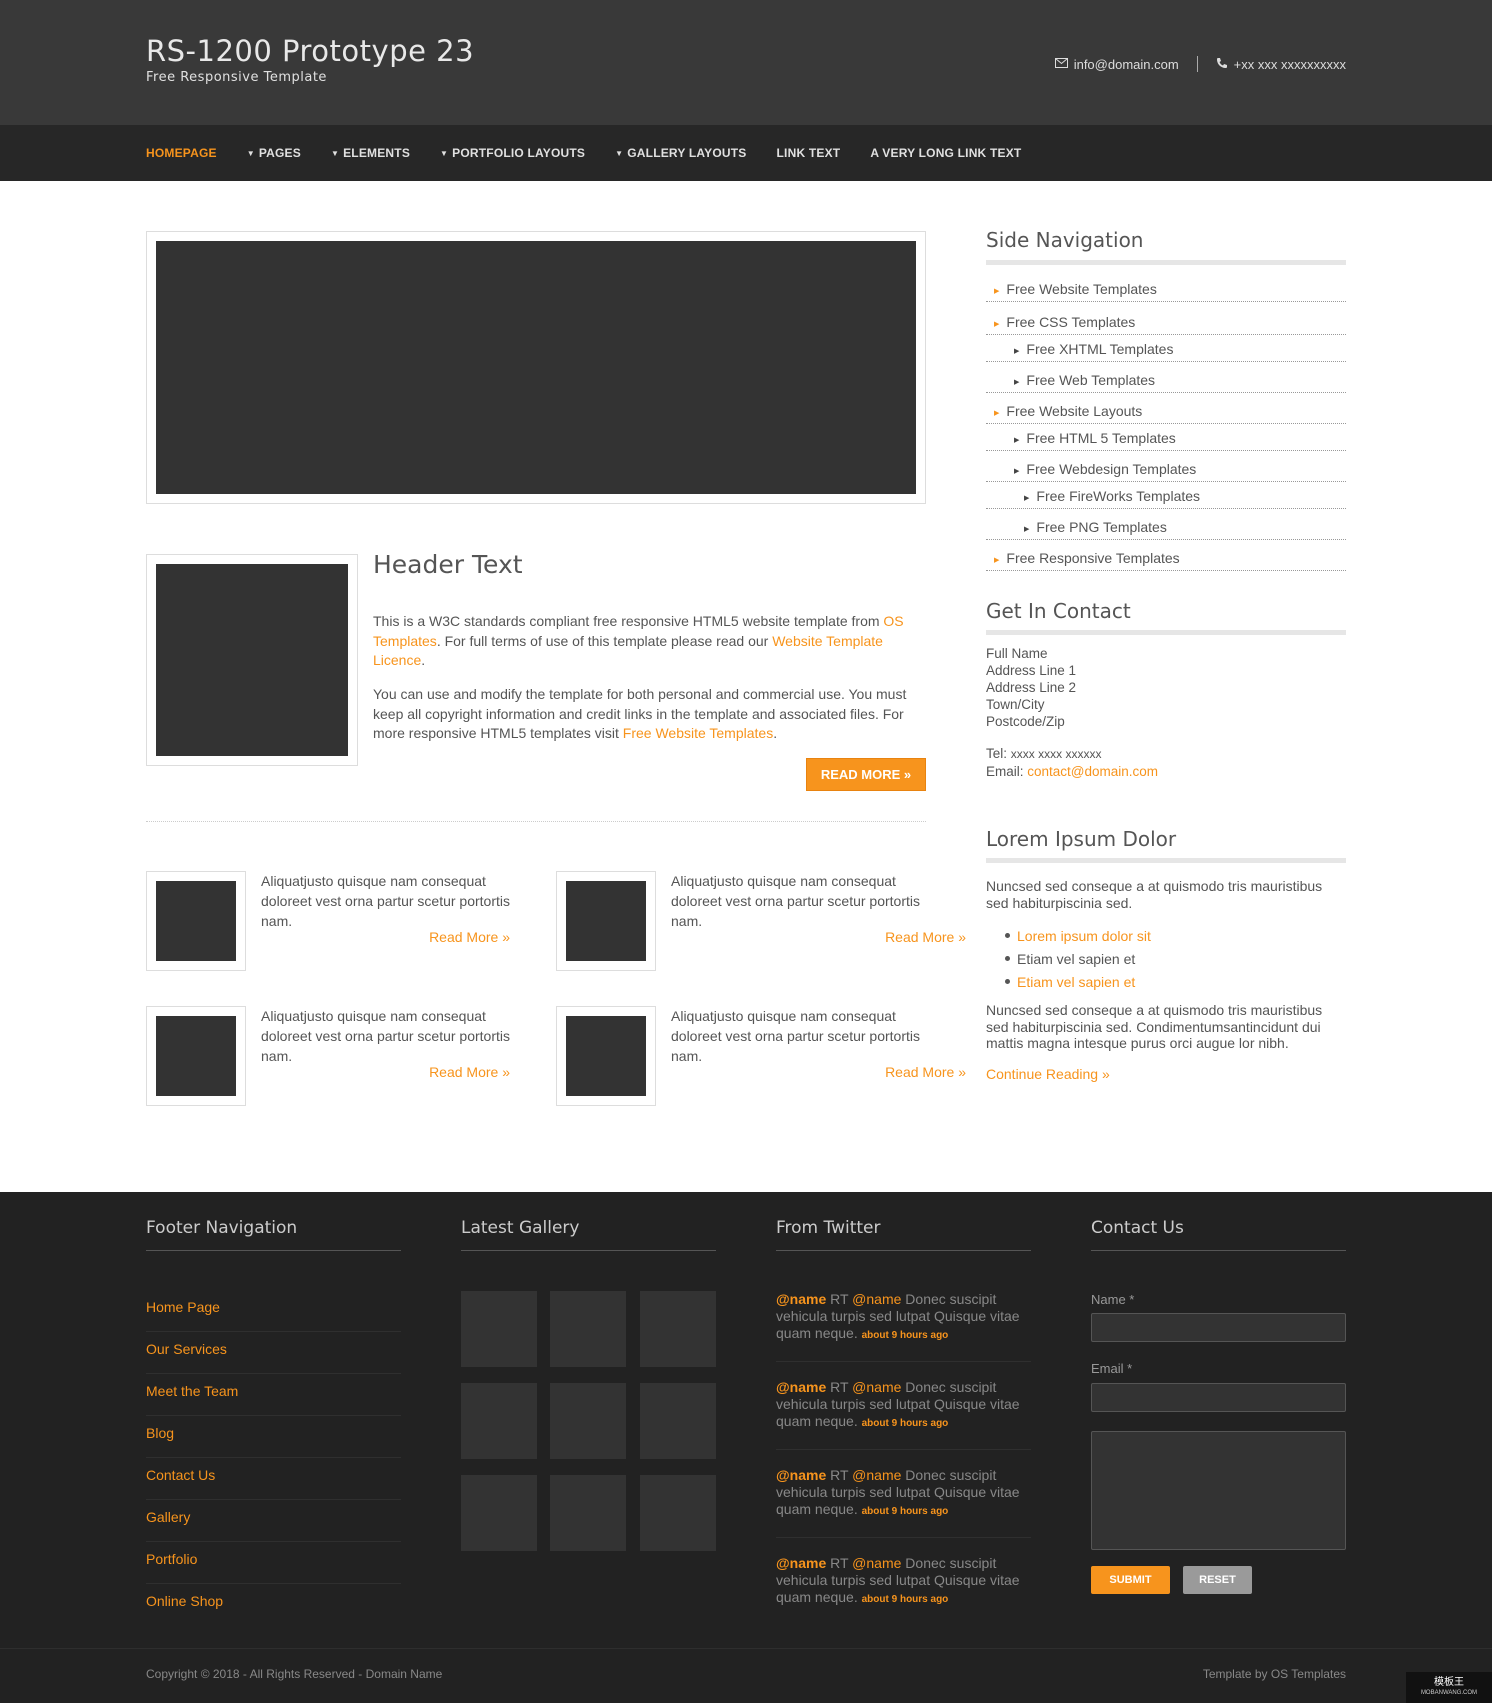  I want to click on side-nav-item: ▶ Free HTML 5 Templates, so click(1166, 437).